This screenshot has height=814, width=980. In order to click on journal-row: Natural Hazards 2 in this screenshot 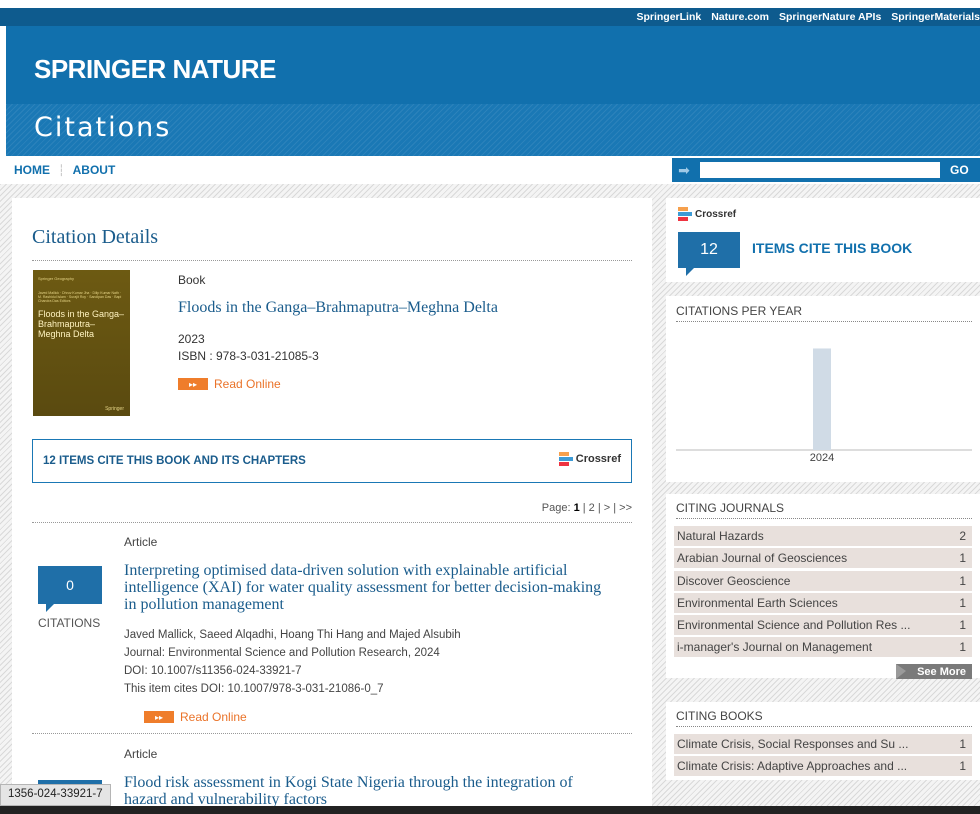, I will do `click(823, 536)`.